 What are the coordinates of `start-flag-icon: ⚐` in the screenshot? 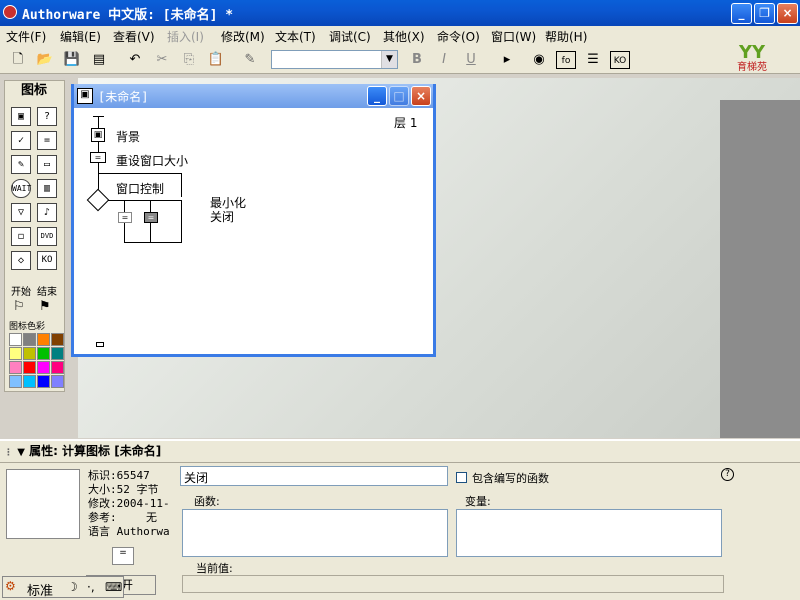 It's located at (19, 306).